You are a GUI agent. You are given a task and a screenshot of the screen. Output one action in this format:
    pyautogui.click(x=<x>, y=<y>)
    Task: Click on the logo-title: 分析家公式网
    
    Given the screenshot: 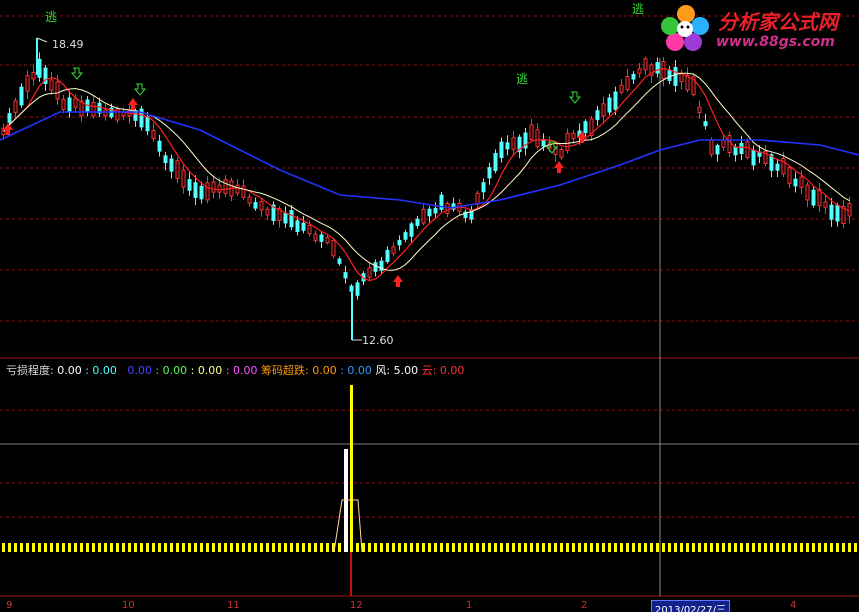 What is the action you would take?
    pyautogui.click(x=778, y=22)
    